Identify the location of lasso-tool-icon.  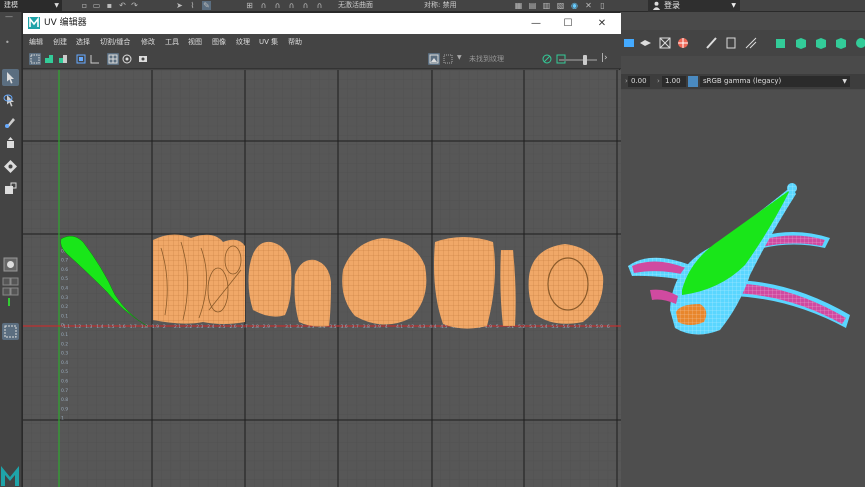
(10, 100).